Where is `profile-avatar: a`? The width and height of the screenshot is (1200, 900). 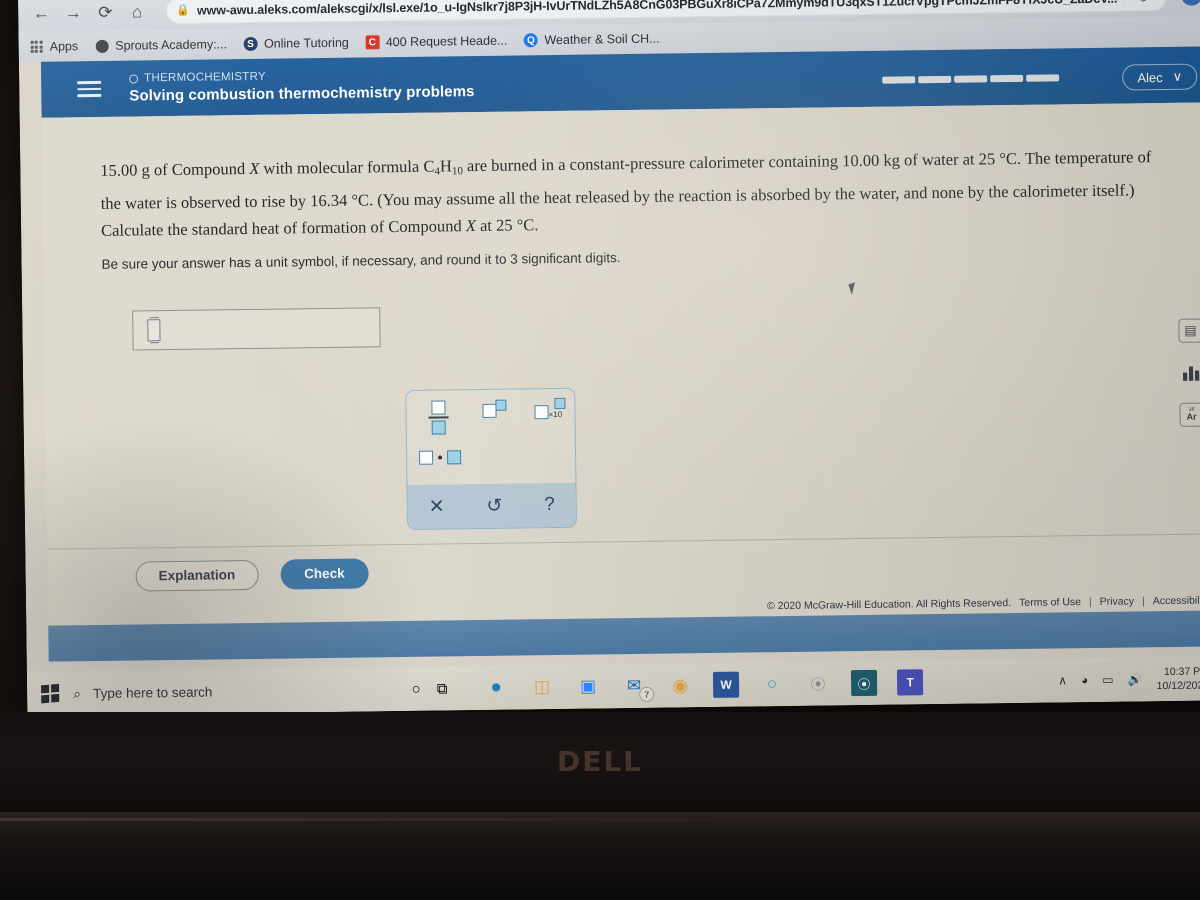 profile-avatar: a is located at coordinates (1190, 3).